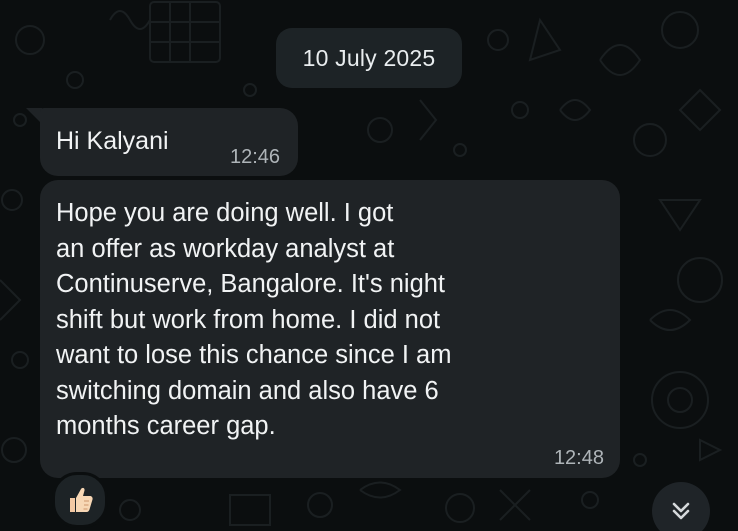 The width and height of the screenshot is (738, 531). Describe the element at coordinates (578, 458) in the screenshot. I see `message-timestamp: 12:48` at that location.